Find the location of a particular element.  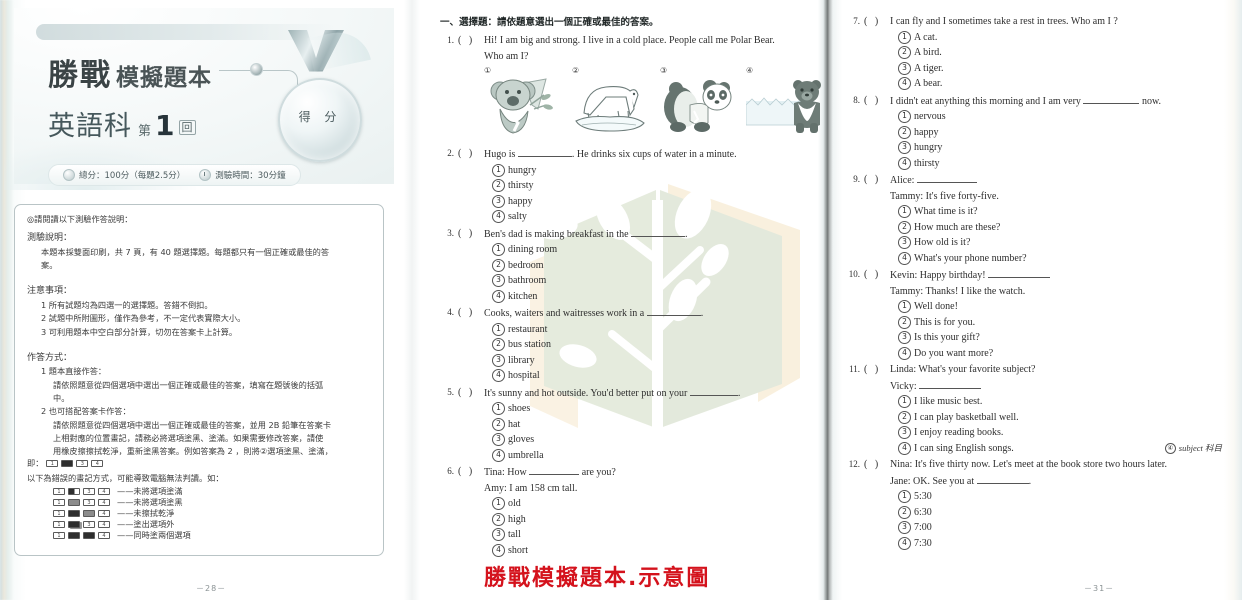

option-label: hat is located at coordinates (514, 424).